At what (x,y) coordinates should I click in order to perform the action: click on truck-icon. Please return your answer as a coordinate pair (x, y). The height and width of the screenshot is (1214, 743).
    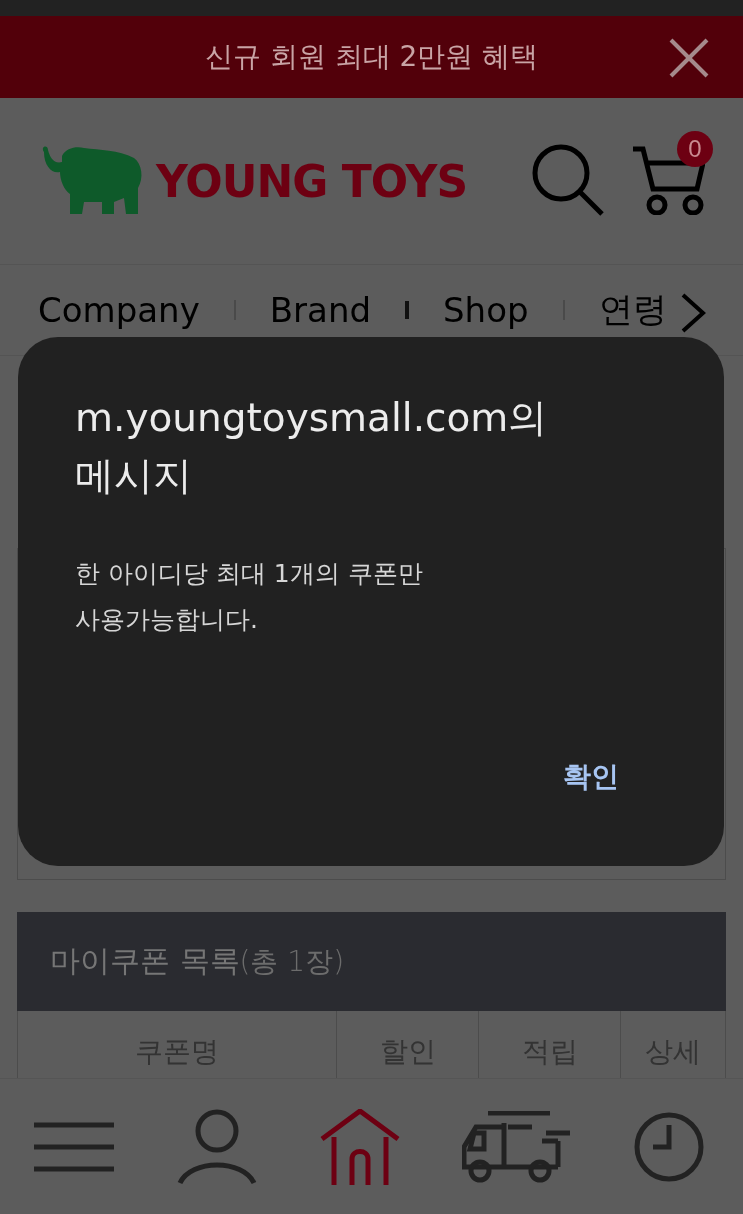
    Looking at the image, I should click on (516, 1146).